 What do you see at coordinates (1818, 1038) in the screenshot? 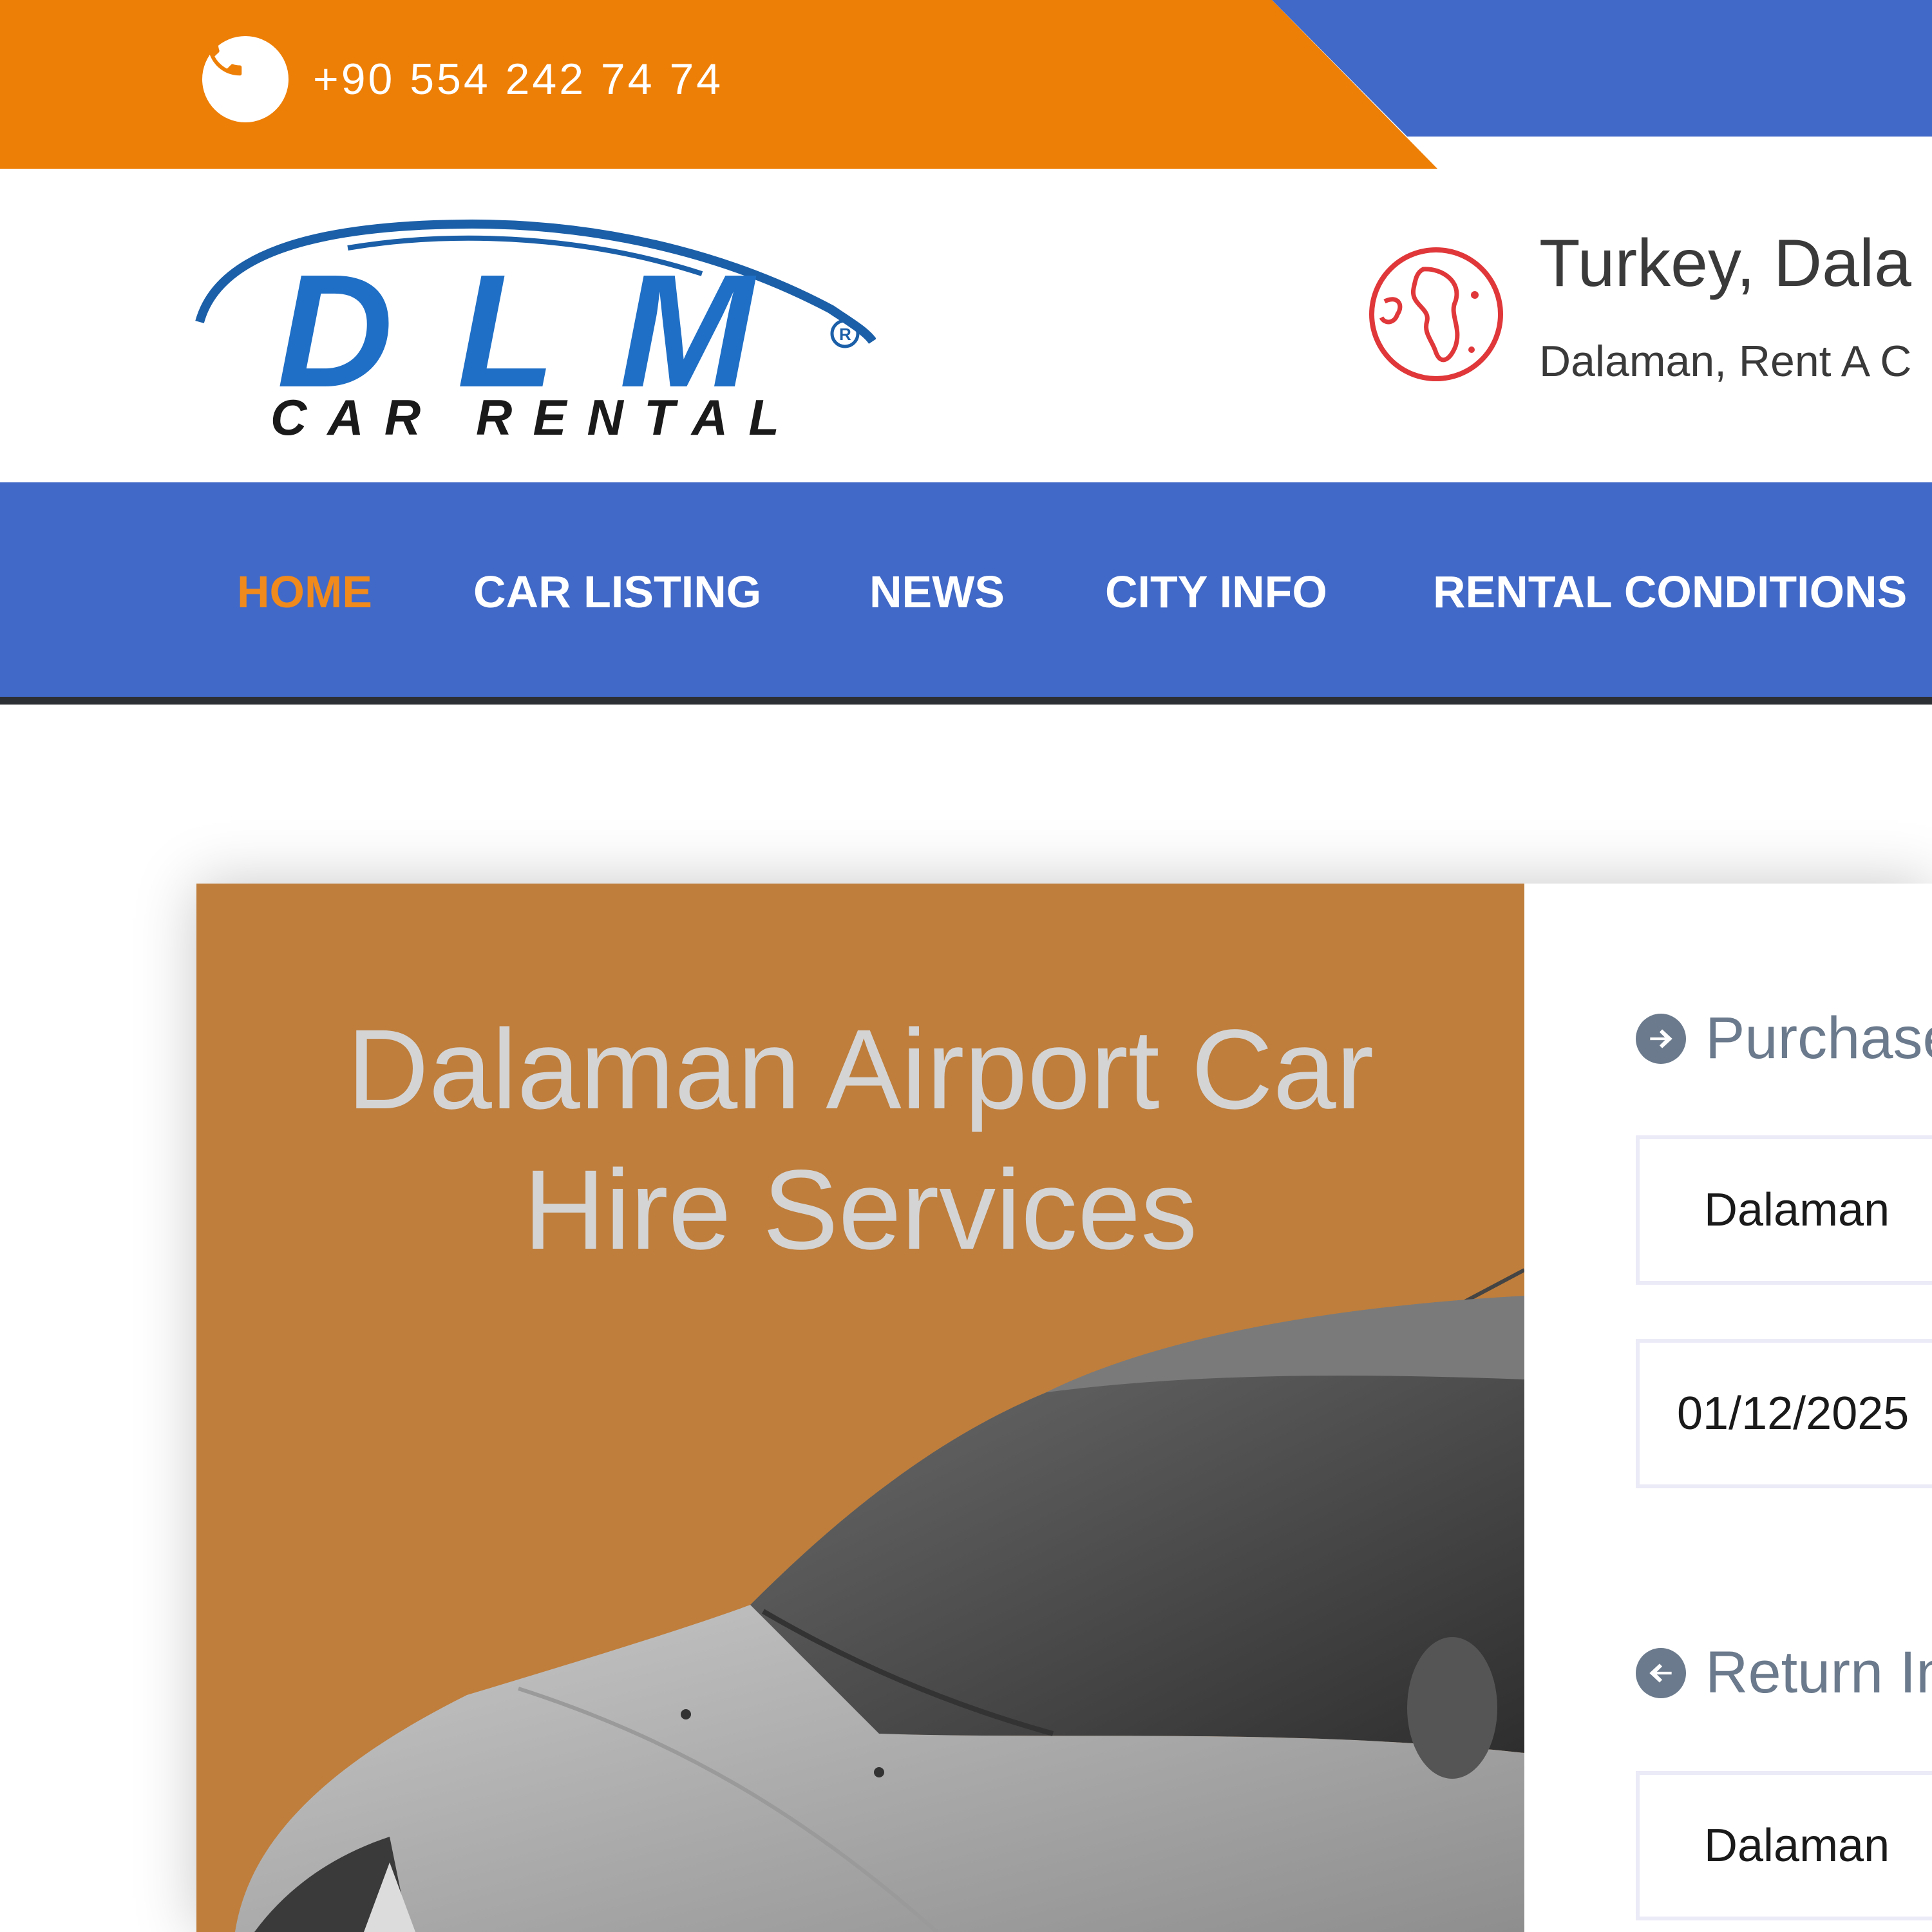
I see `purchase-heading-label: Purchase` at bounding box center [1818, 1038].